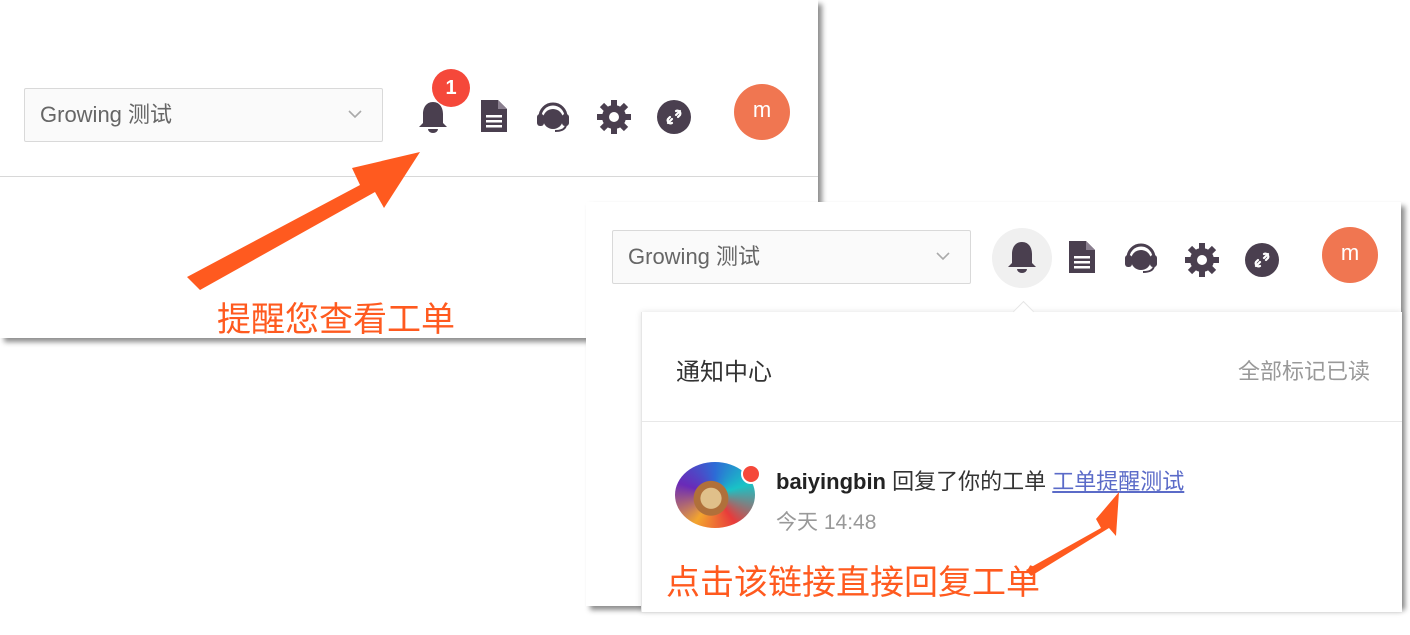 The height and width of the screenshot is (635, 1410). I want to click on annotation-click-link: 点击该链接直接回复工单, so click(853, 583).